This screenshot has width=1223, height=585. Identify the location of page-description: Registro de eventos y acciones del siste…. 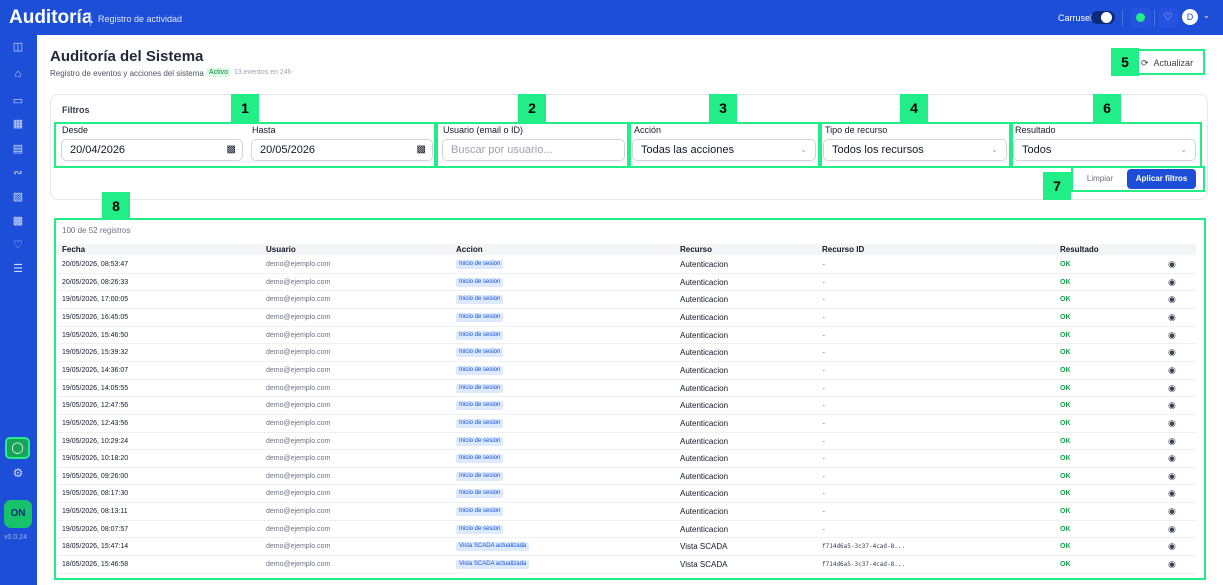
(127, 73).